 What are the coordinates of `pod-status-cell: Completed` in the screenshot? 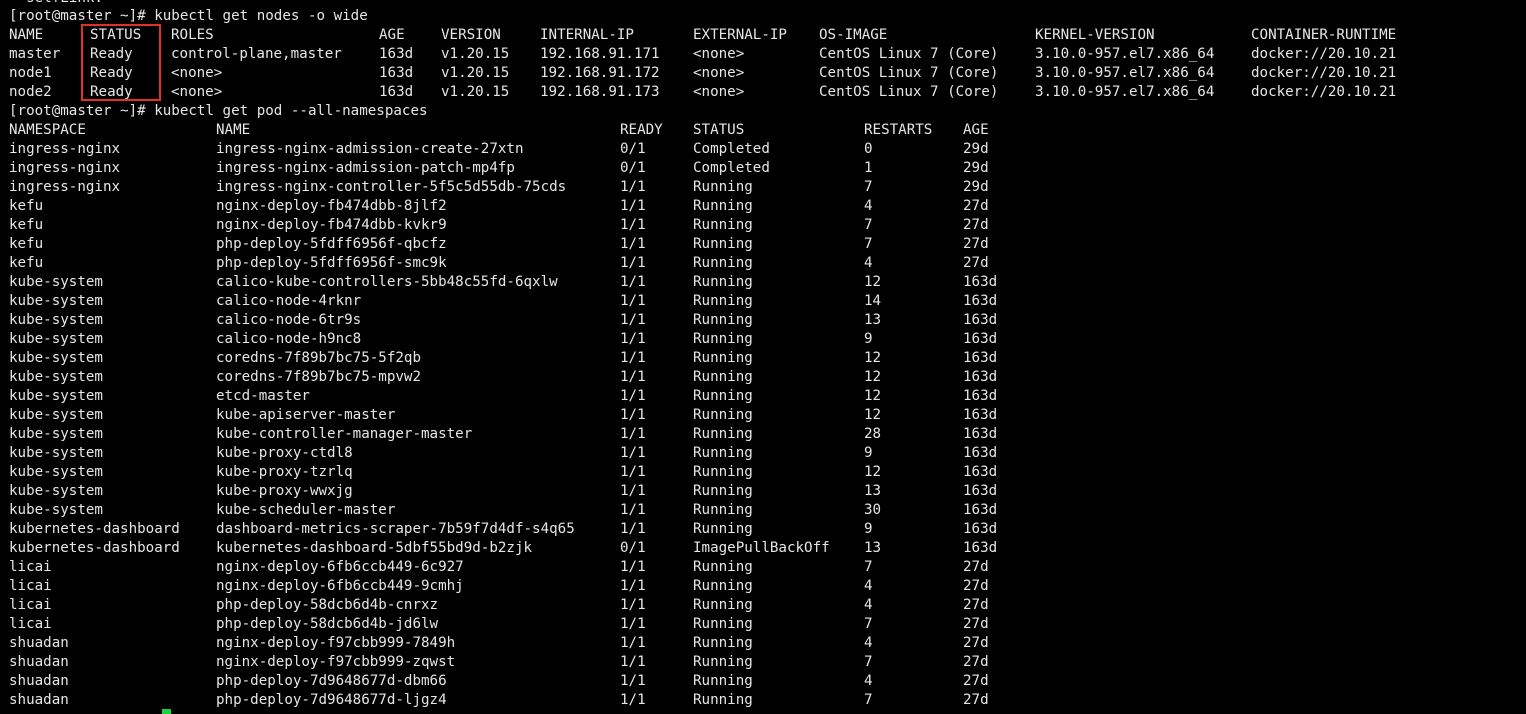 It's located at (731, 149).